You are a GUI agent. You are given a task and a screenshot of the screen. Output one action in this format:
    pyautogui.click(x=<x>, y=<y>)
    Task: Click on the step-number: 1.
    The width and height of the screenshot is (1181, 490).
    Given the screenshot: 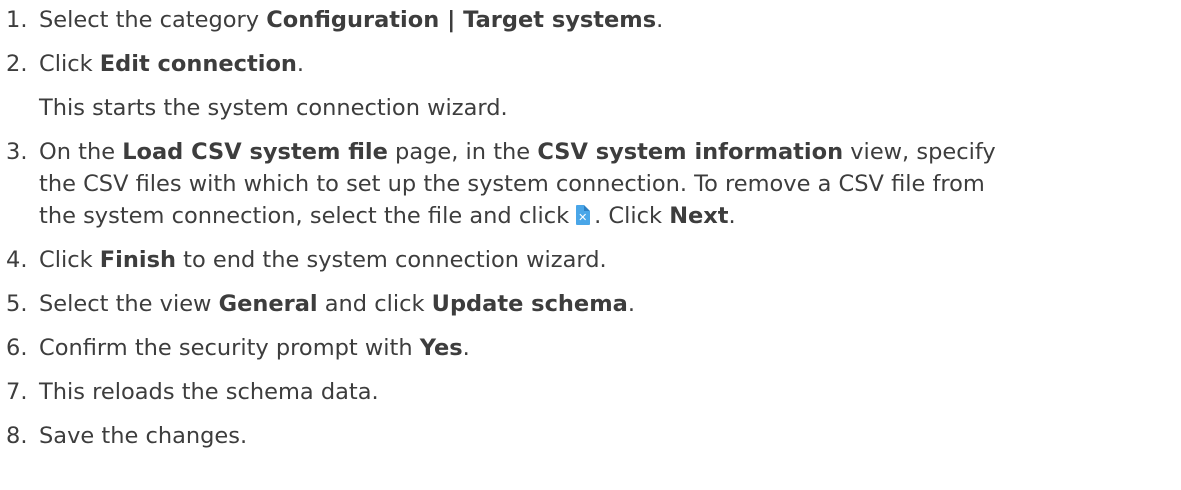 What is the action you would take?
    pyautogui.click(x=17, y=20)
    